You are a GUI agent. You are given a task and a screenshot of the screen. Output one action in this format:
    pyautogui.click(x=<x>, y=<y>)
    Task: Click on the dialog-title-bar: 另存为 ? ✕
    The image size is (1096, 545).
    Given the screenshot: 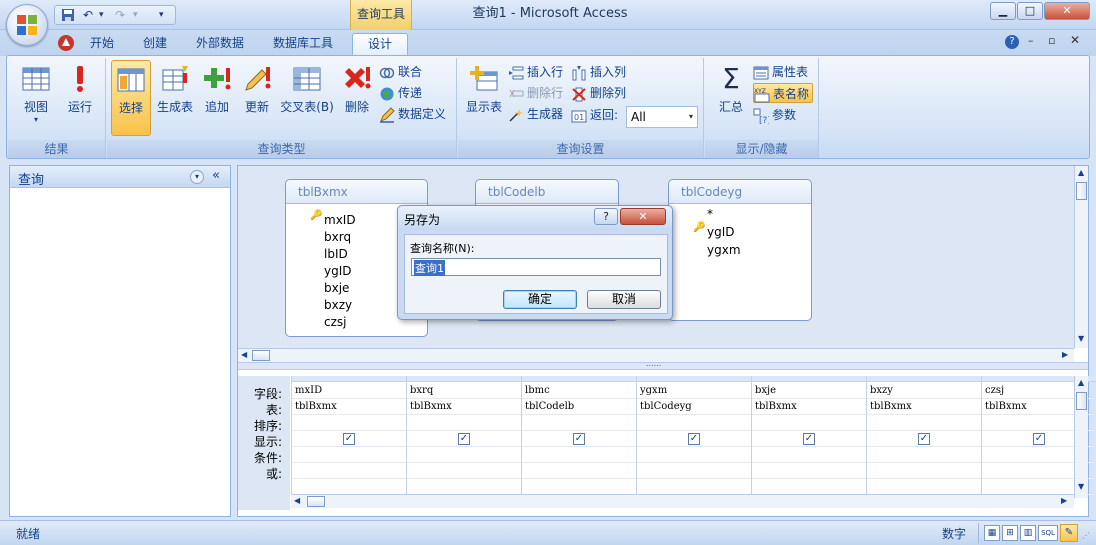 What is the action you would take?
    pyautogui.click(x=535, y=218)
    